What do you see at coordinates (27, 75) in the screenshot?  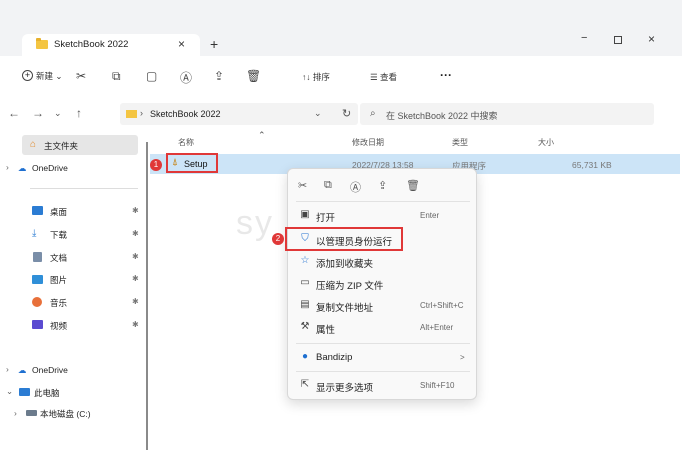 I see `new-icon: +` at bounding box center [27, 75].